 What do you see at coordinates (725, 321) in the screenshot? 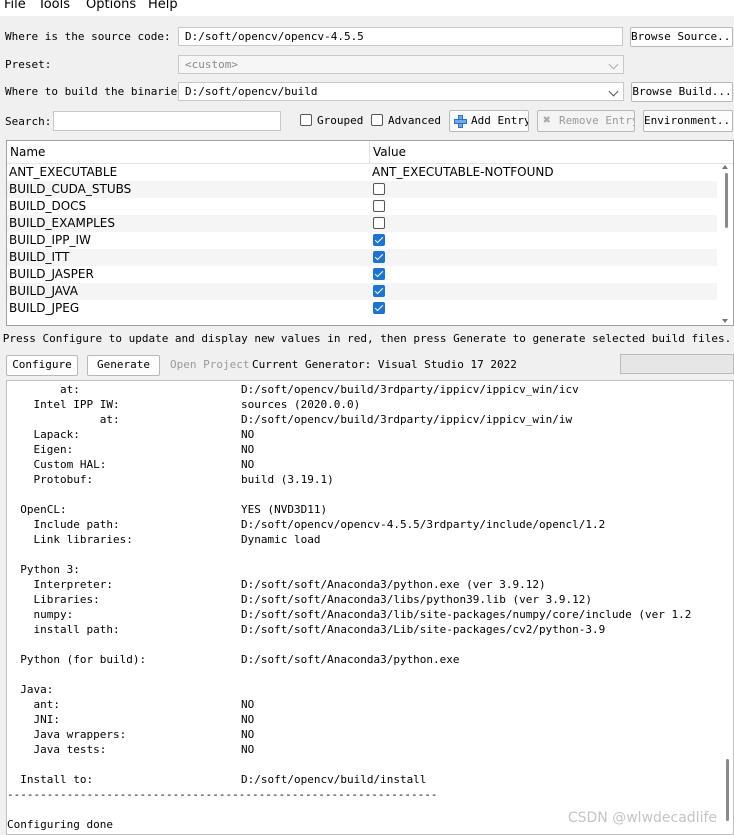
I see `scroll-down-arrow-icon` at bounding box center [725, 321].